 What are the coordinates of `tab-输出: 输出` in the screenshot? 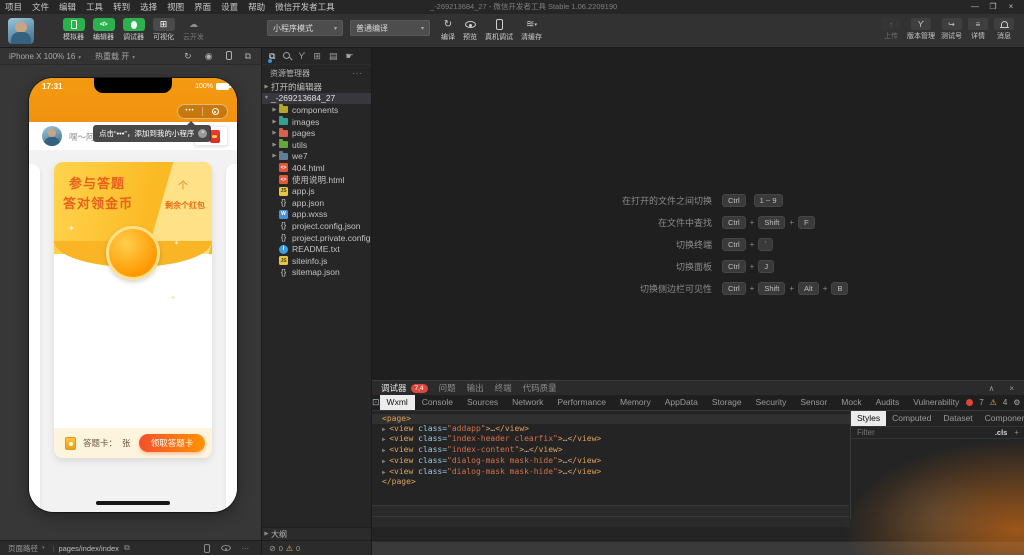 It's located at (475, 388).